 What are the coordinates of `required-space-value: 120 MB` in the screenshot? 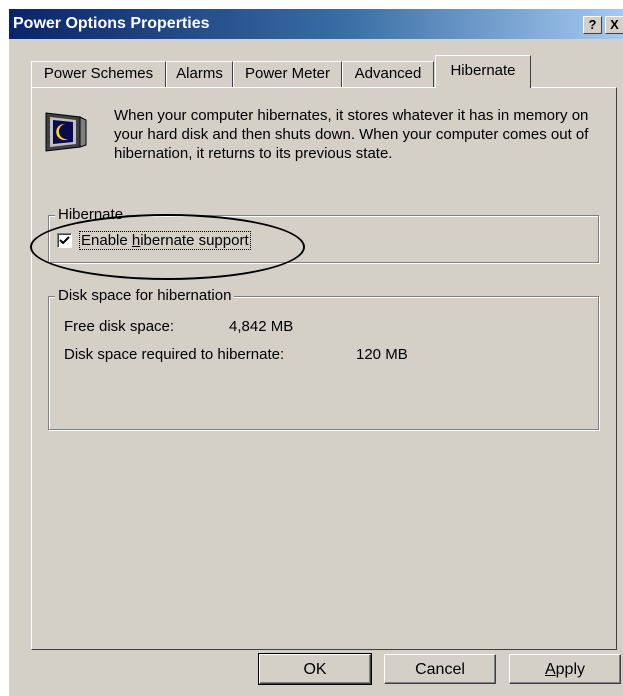 It's located at (382, 354).